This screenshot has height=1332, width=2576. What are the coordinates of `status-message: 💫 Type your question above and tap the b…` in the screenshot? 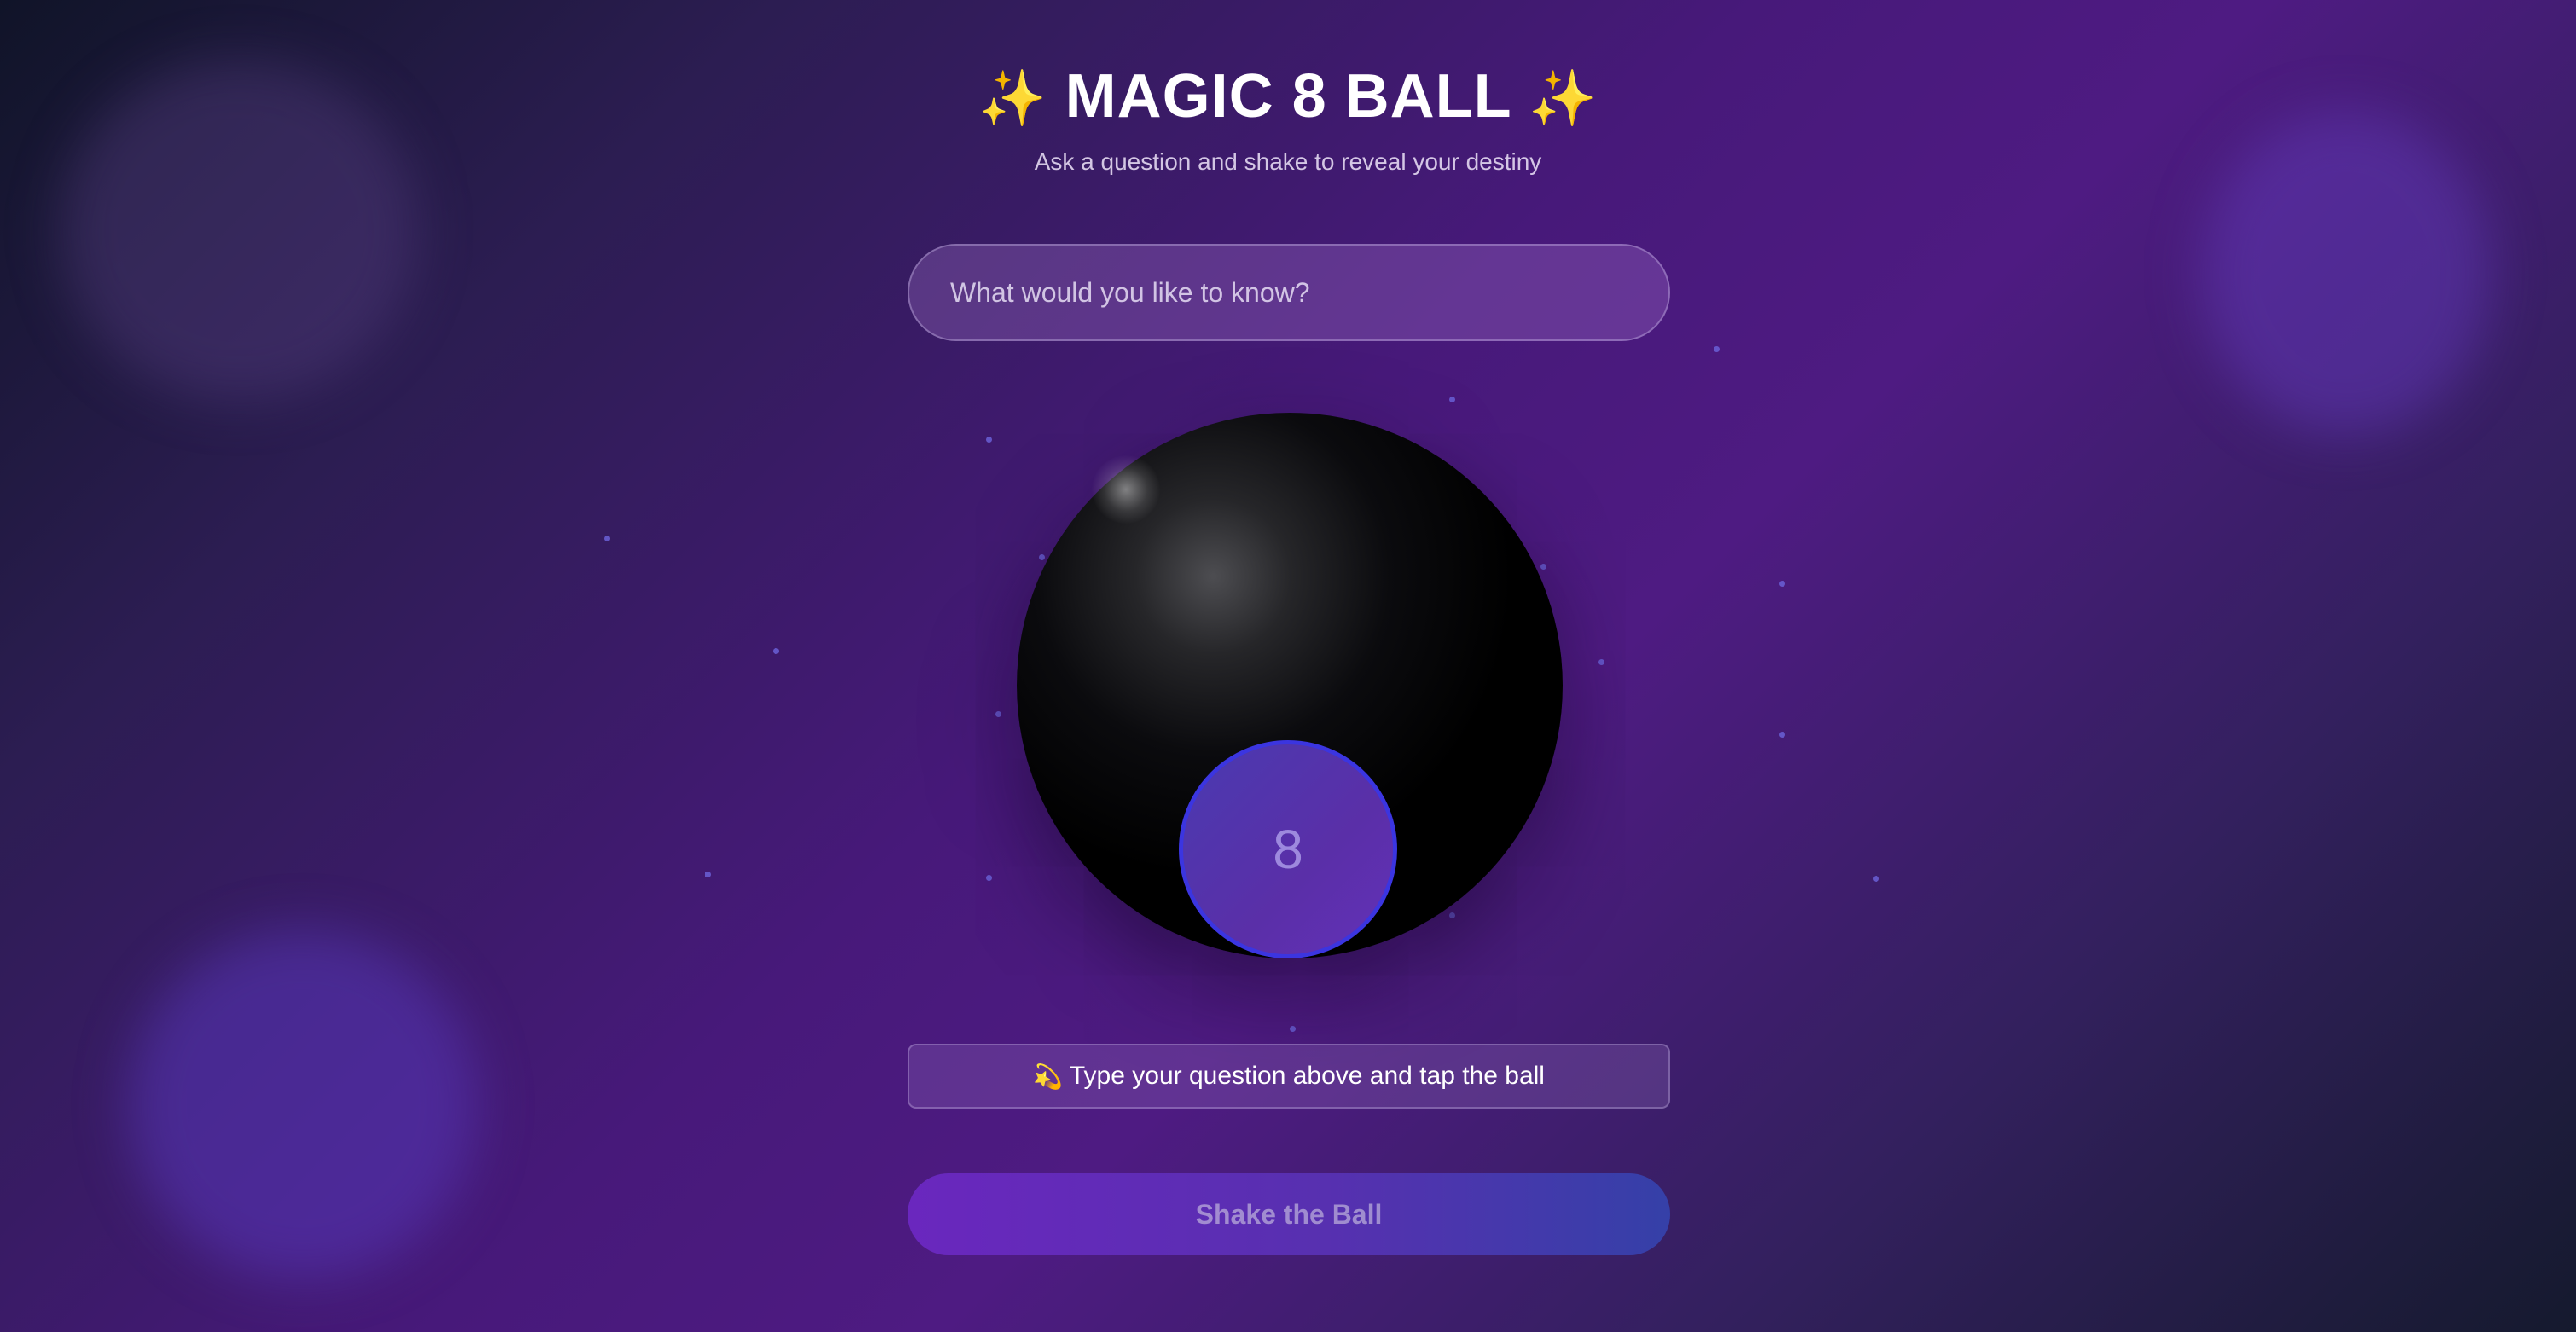 It's located at (1289, 1076).